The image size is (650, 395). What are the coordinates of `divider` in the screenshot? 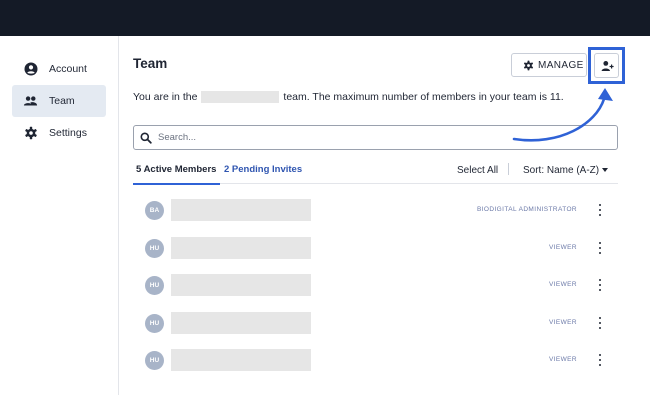 It's located at (508, 169).